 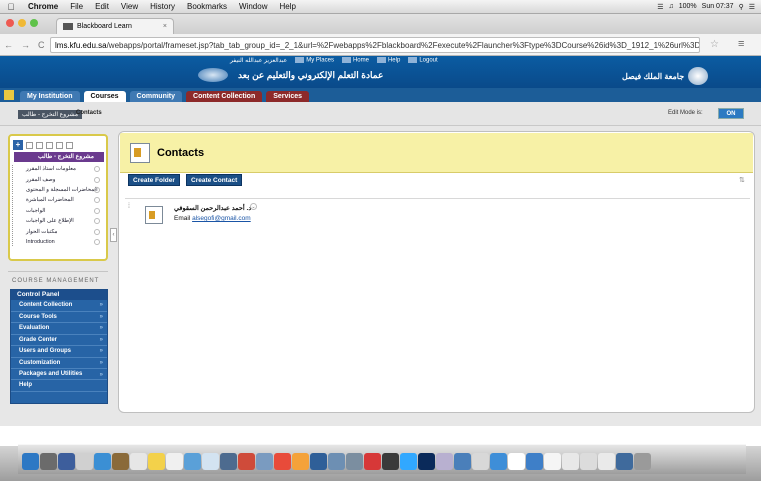 What do you see at coordinates (741, 7) in the screenshot?
I see `spotlight-icon: ⚲` at bounding box center [741, 7].